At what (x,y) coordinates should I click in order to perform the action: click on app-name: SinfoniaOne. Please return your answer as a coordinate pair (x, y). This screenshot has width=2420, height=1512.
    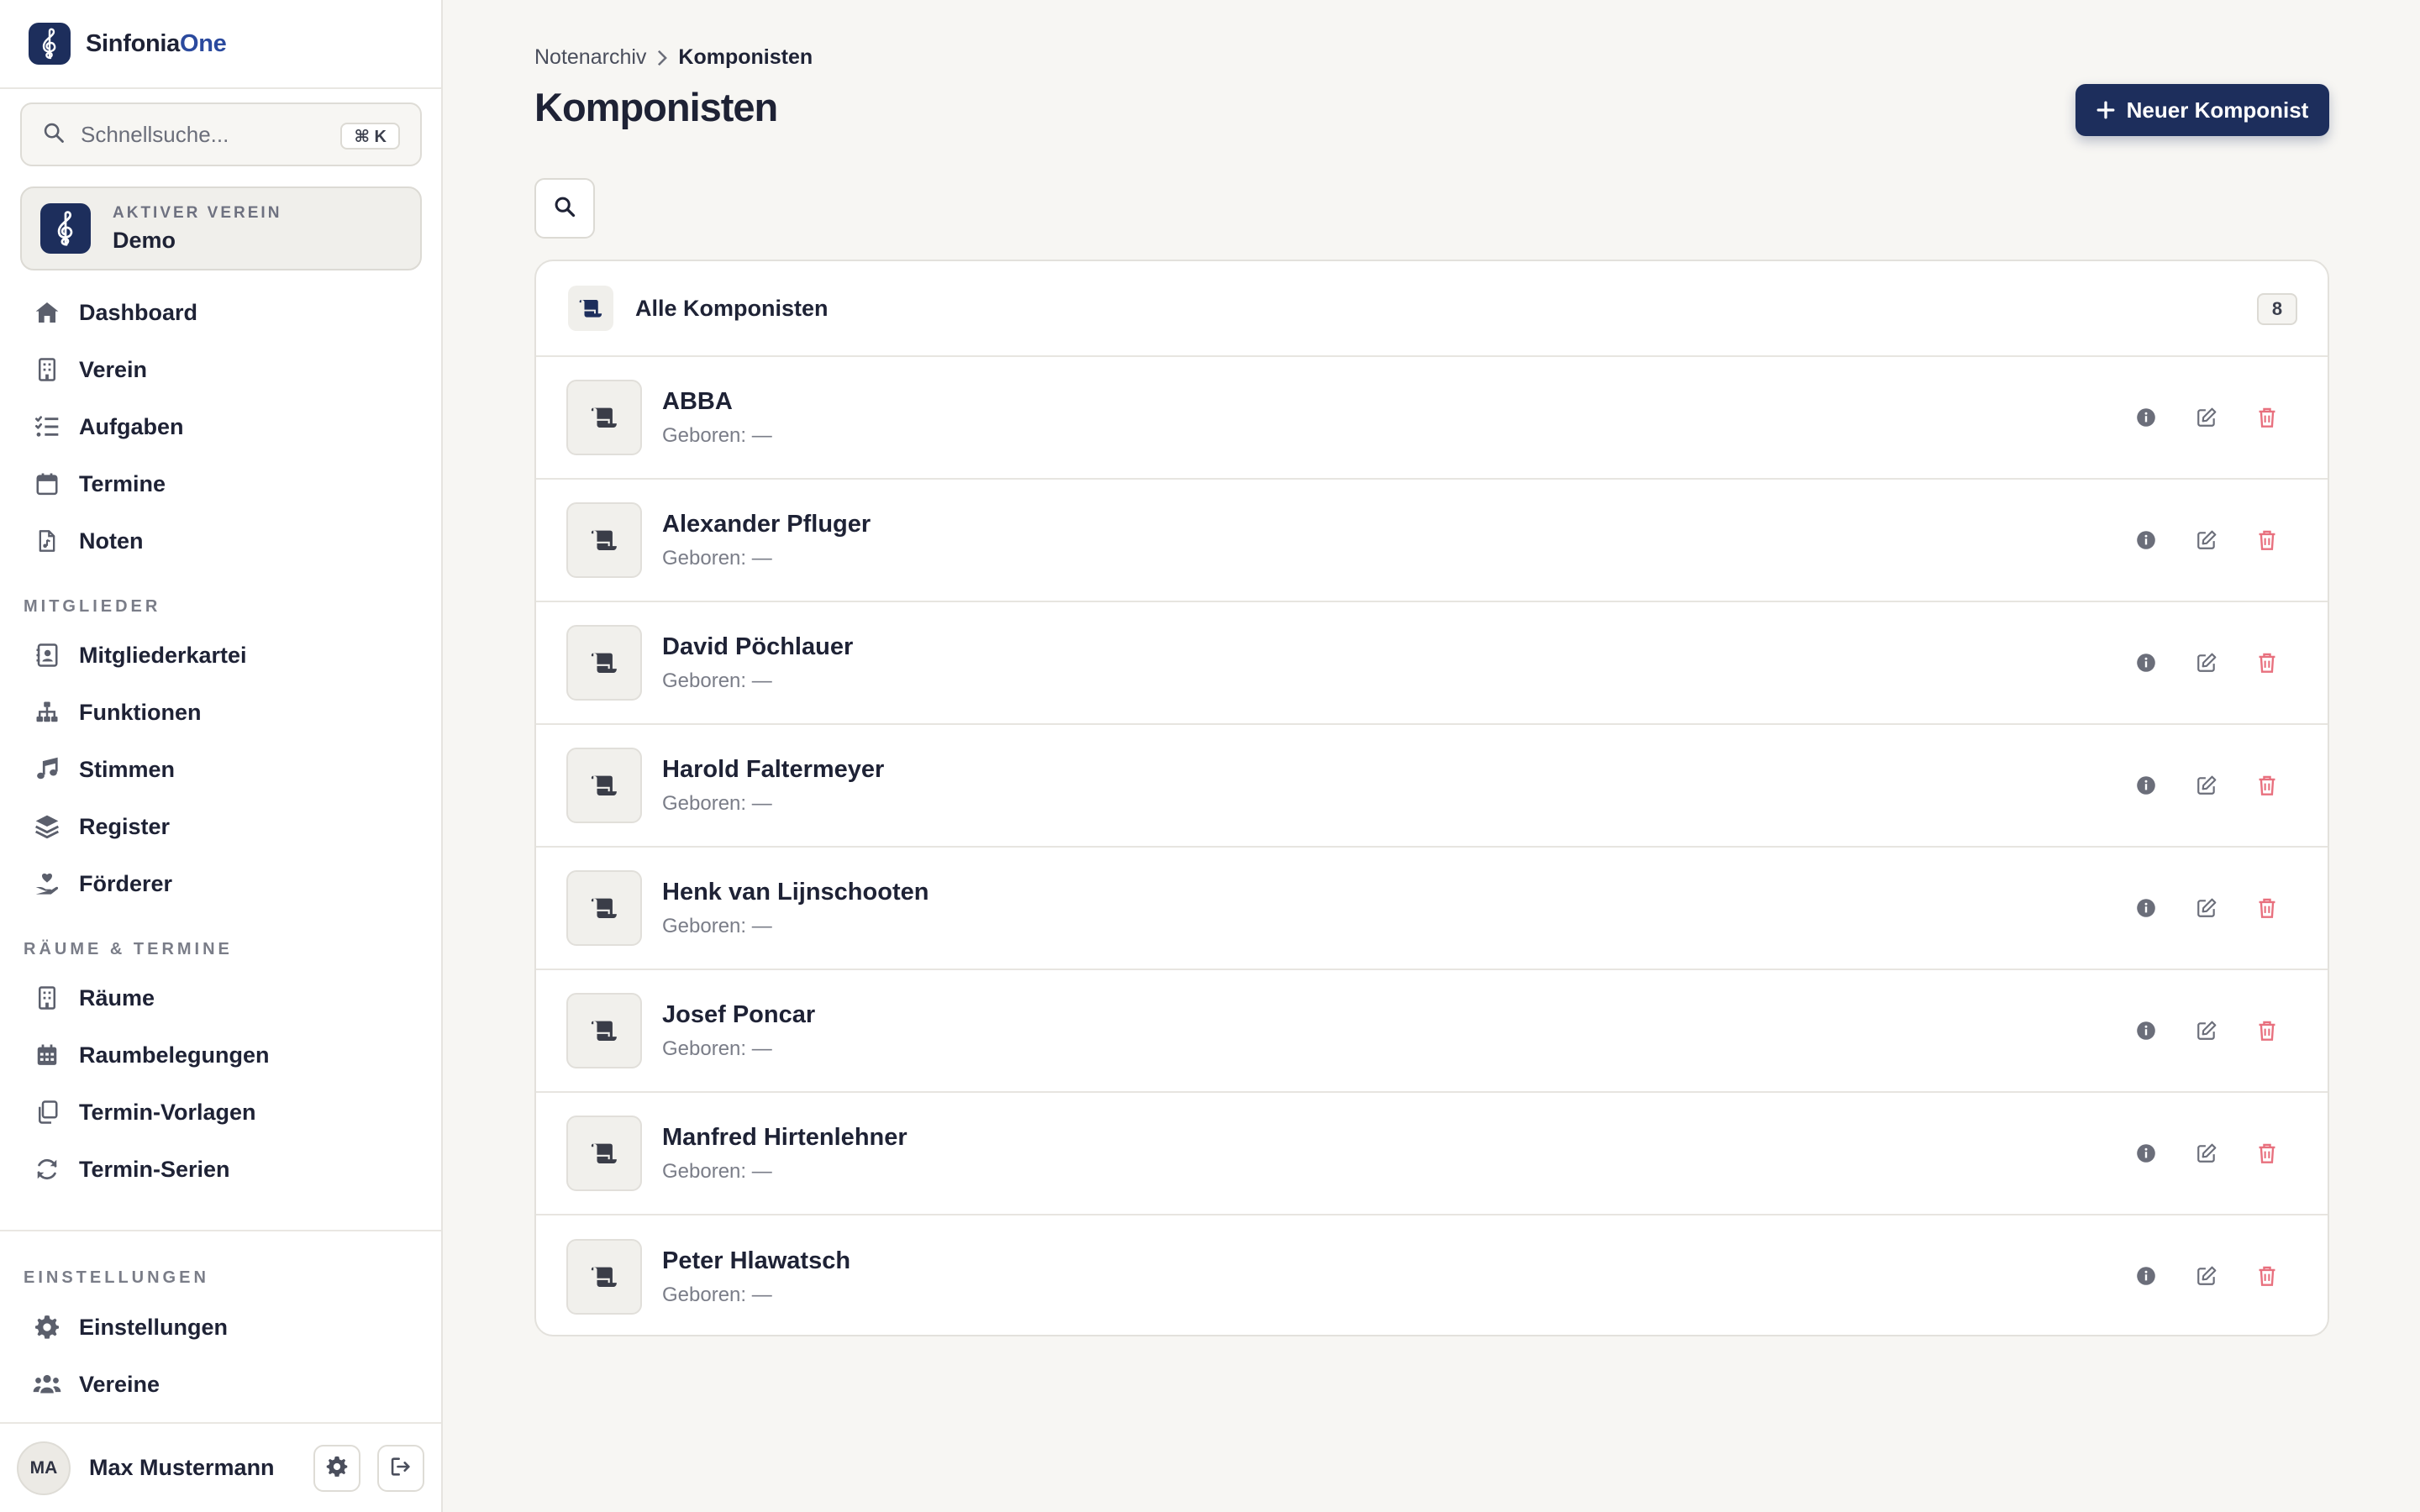
    Looking at the image, I should click on (157, 43).